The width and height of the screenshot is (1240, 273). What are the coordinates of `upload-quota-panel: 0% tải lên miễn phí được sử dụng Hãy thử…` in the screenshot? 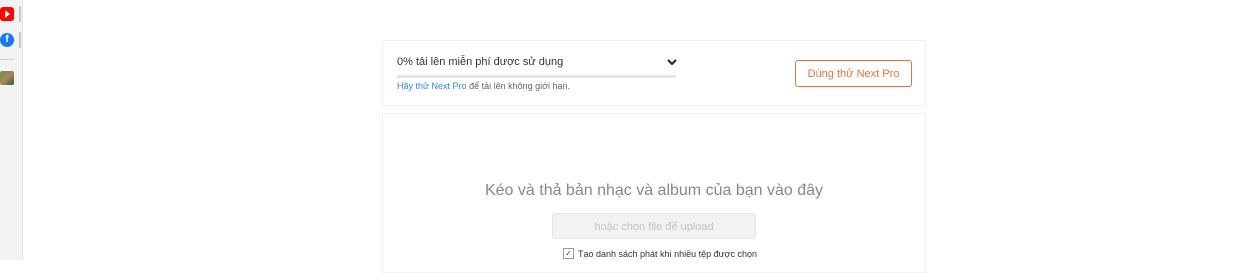 It's located at (654, 73).